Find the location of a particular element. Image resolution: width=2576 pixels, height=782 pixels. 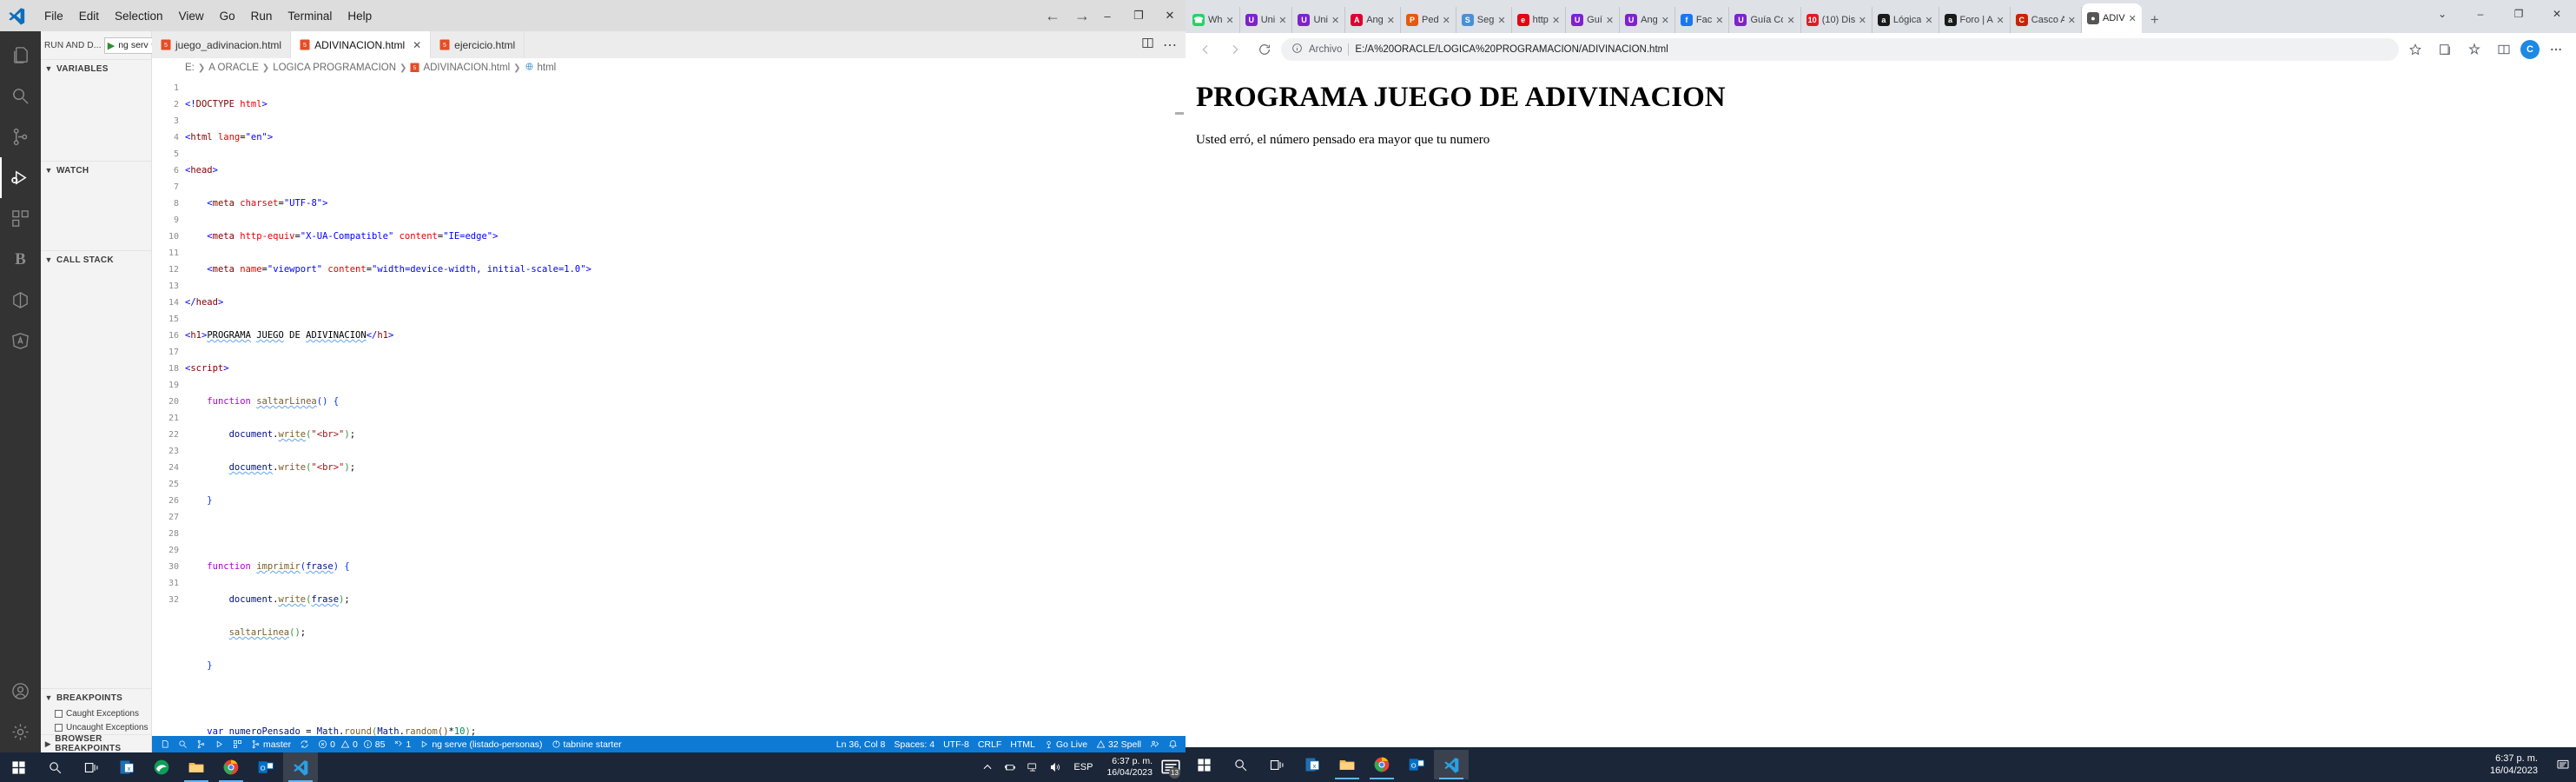

browser-breakpoints-section-header: ▶ BROWSER BREAKPOINTS is located at coordinates (96, 744).